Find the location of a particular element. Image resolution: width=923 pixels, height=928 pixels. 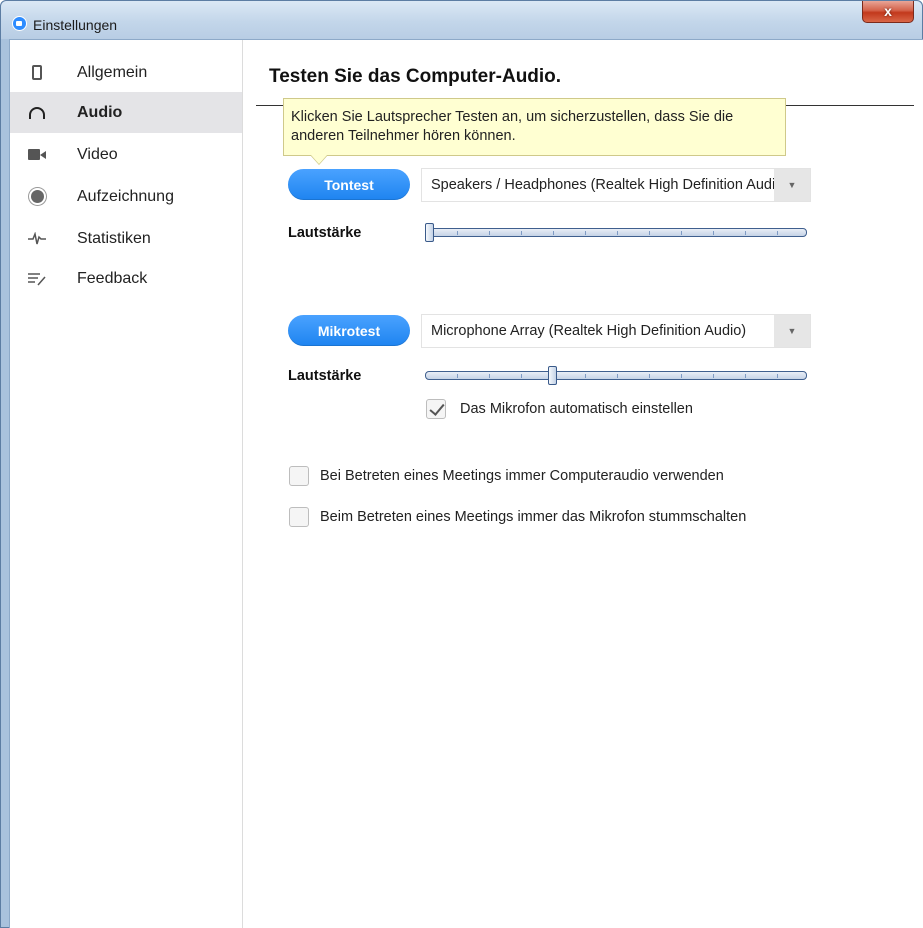

sidebar-item-label: Aufzeichnung is located at coordinates (125, 196).